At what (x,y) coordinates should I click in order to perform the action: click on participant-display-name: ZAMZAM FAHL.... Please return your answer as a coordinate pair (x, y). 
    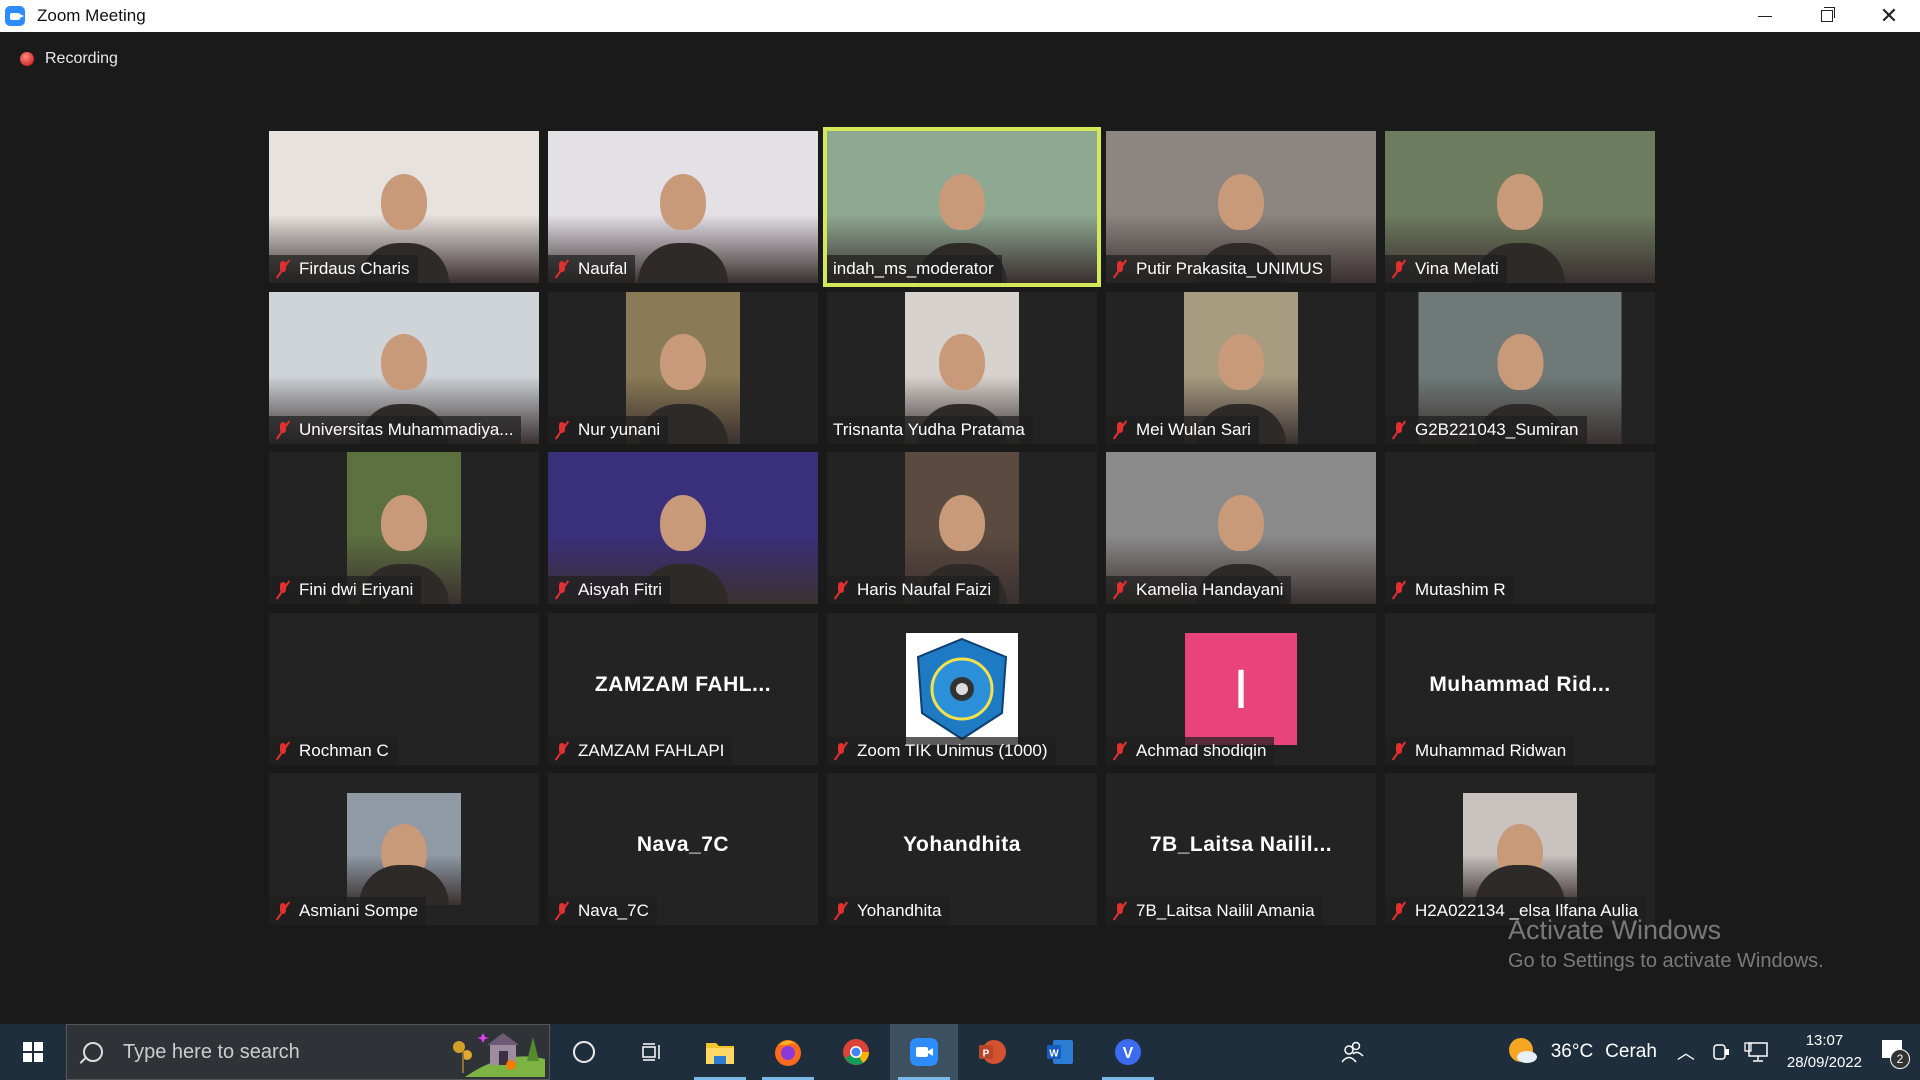
    Looking at the image, I should click on (683, 684).